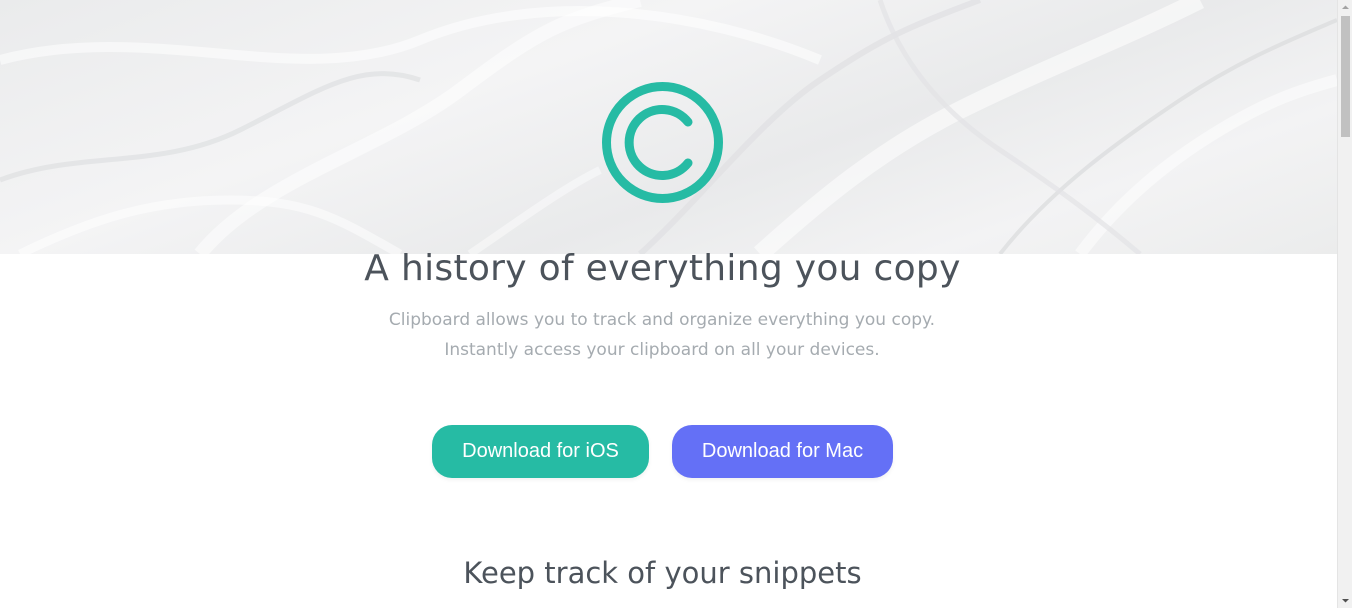  Describe the element at coordinates (662, 268) in the screenshot. I see `page-title: A history of everything you copy` at that location.